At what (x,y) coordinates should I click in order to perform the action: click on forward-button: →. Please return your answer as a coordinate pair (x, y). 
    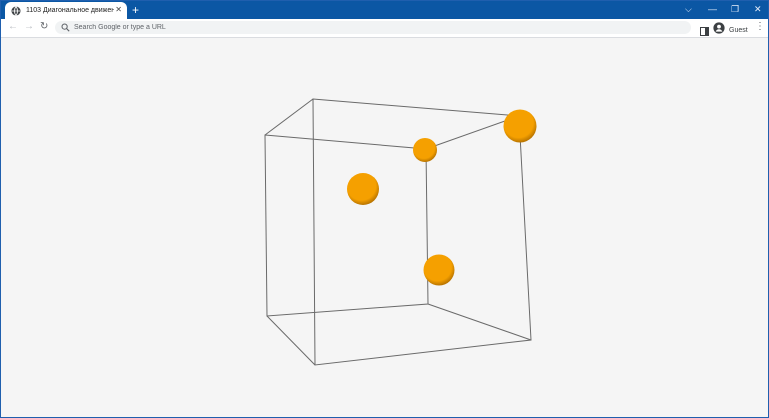
    Looking at the image, I should click on (29, 27).